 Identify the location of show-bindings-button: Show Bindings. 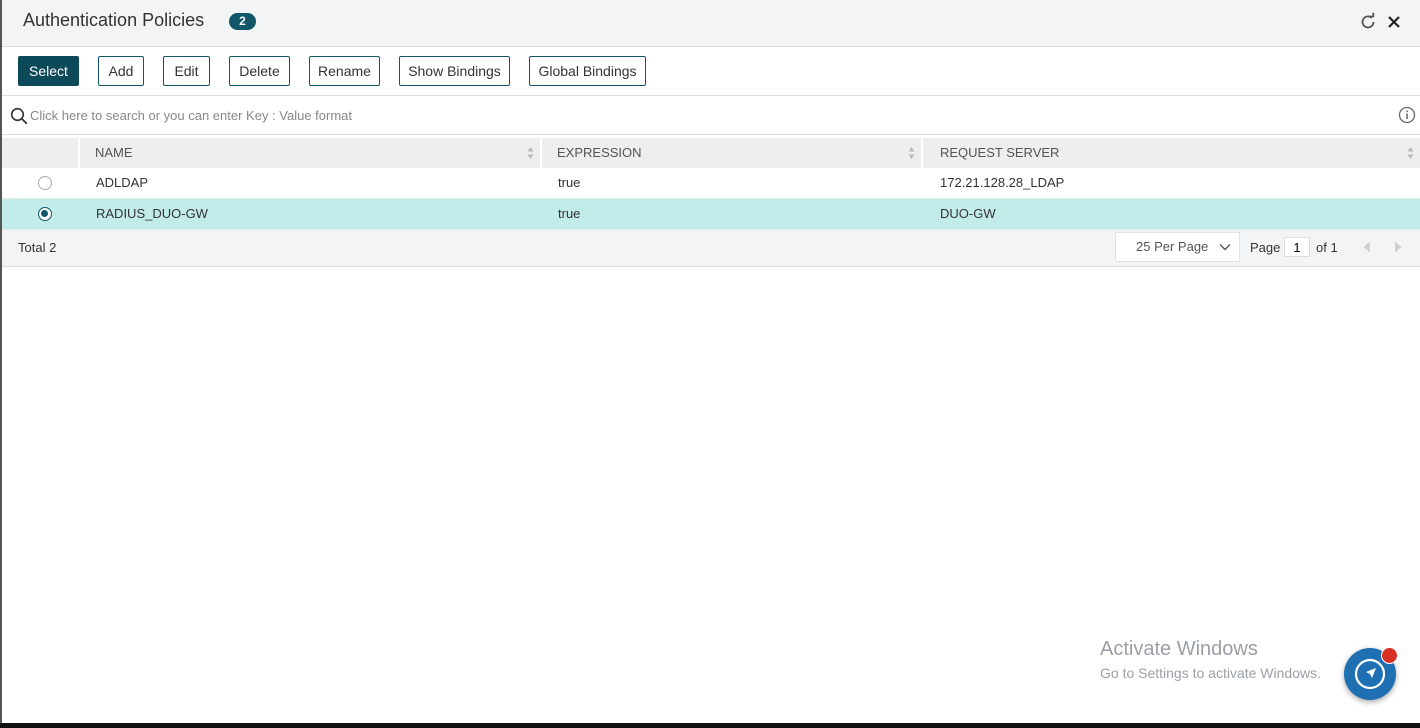
(454, 71).